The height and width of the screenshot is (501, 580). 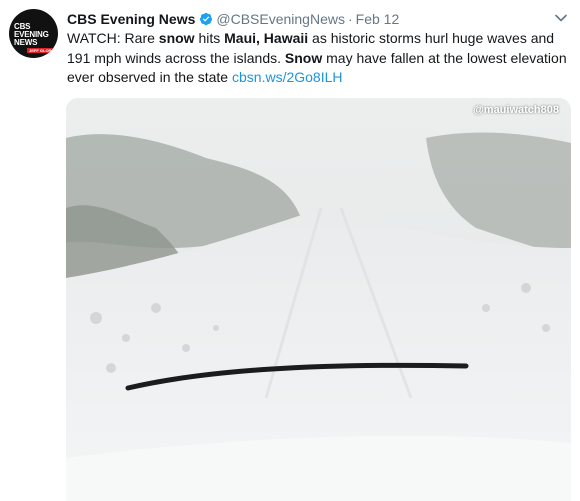 What do you see at coordinates (266, 38) in the screenshot?
I see `text-bold-location: Maui, Hawaii` at bounding box center [266, 38].